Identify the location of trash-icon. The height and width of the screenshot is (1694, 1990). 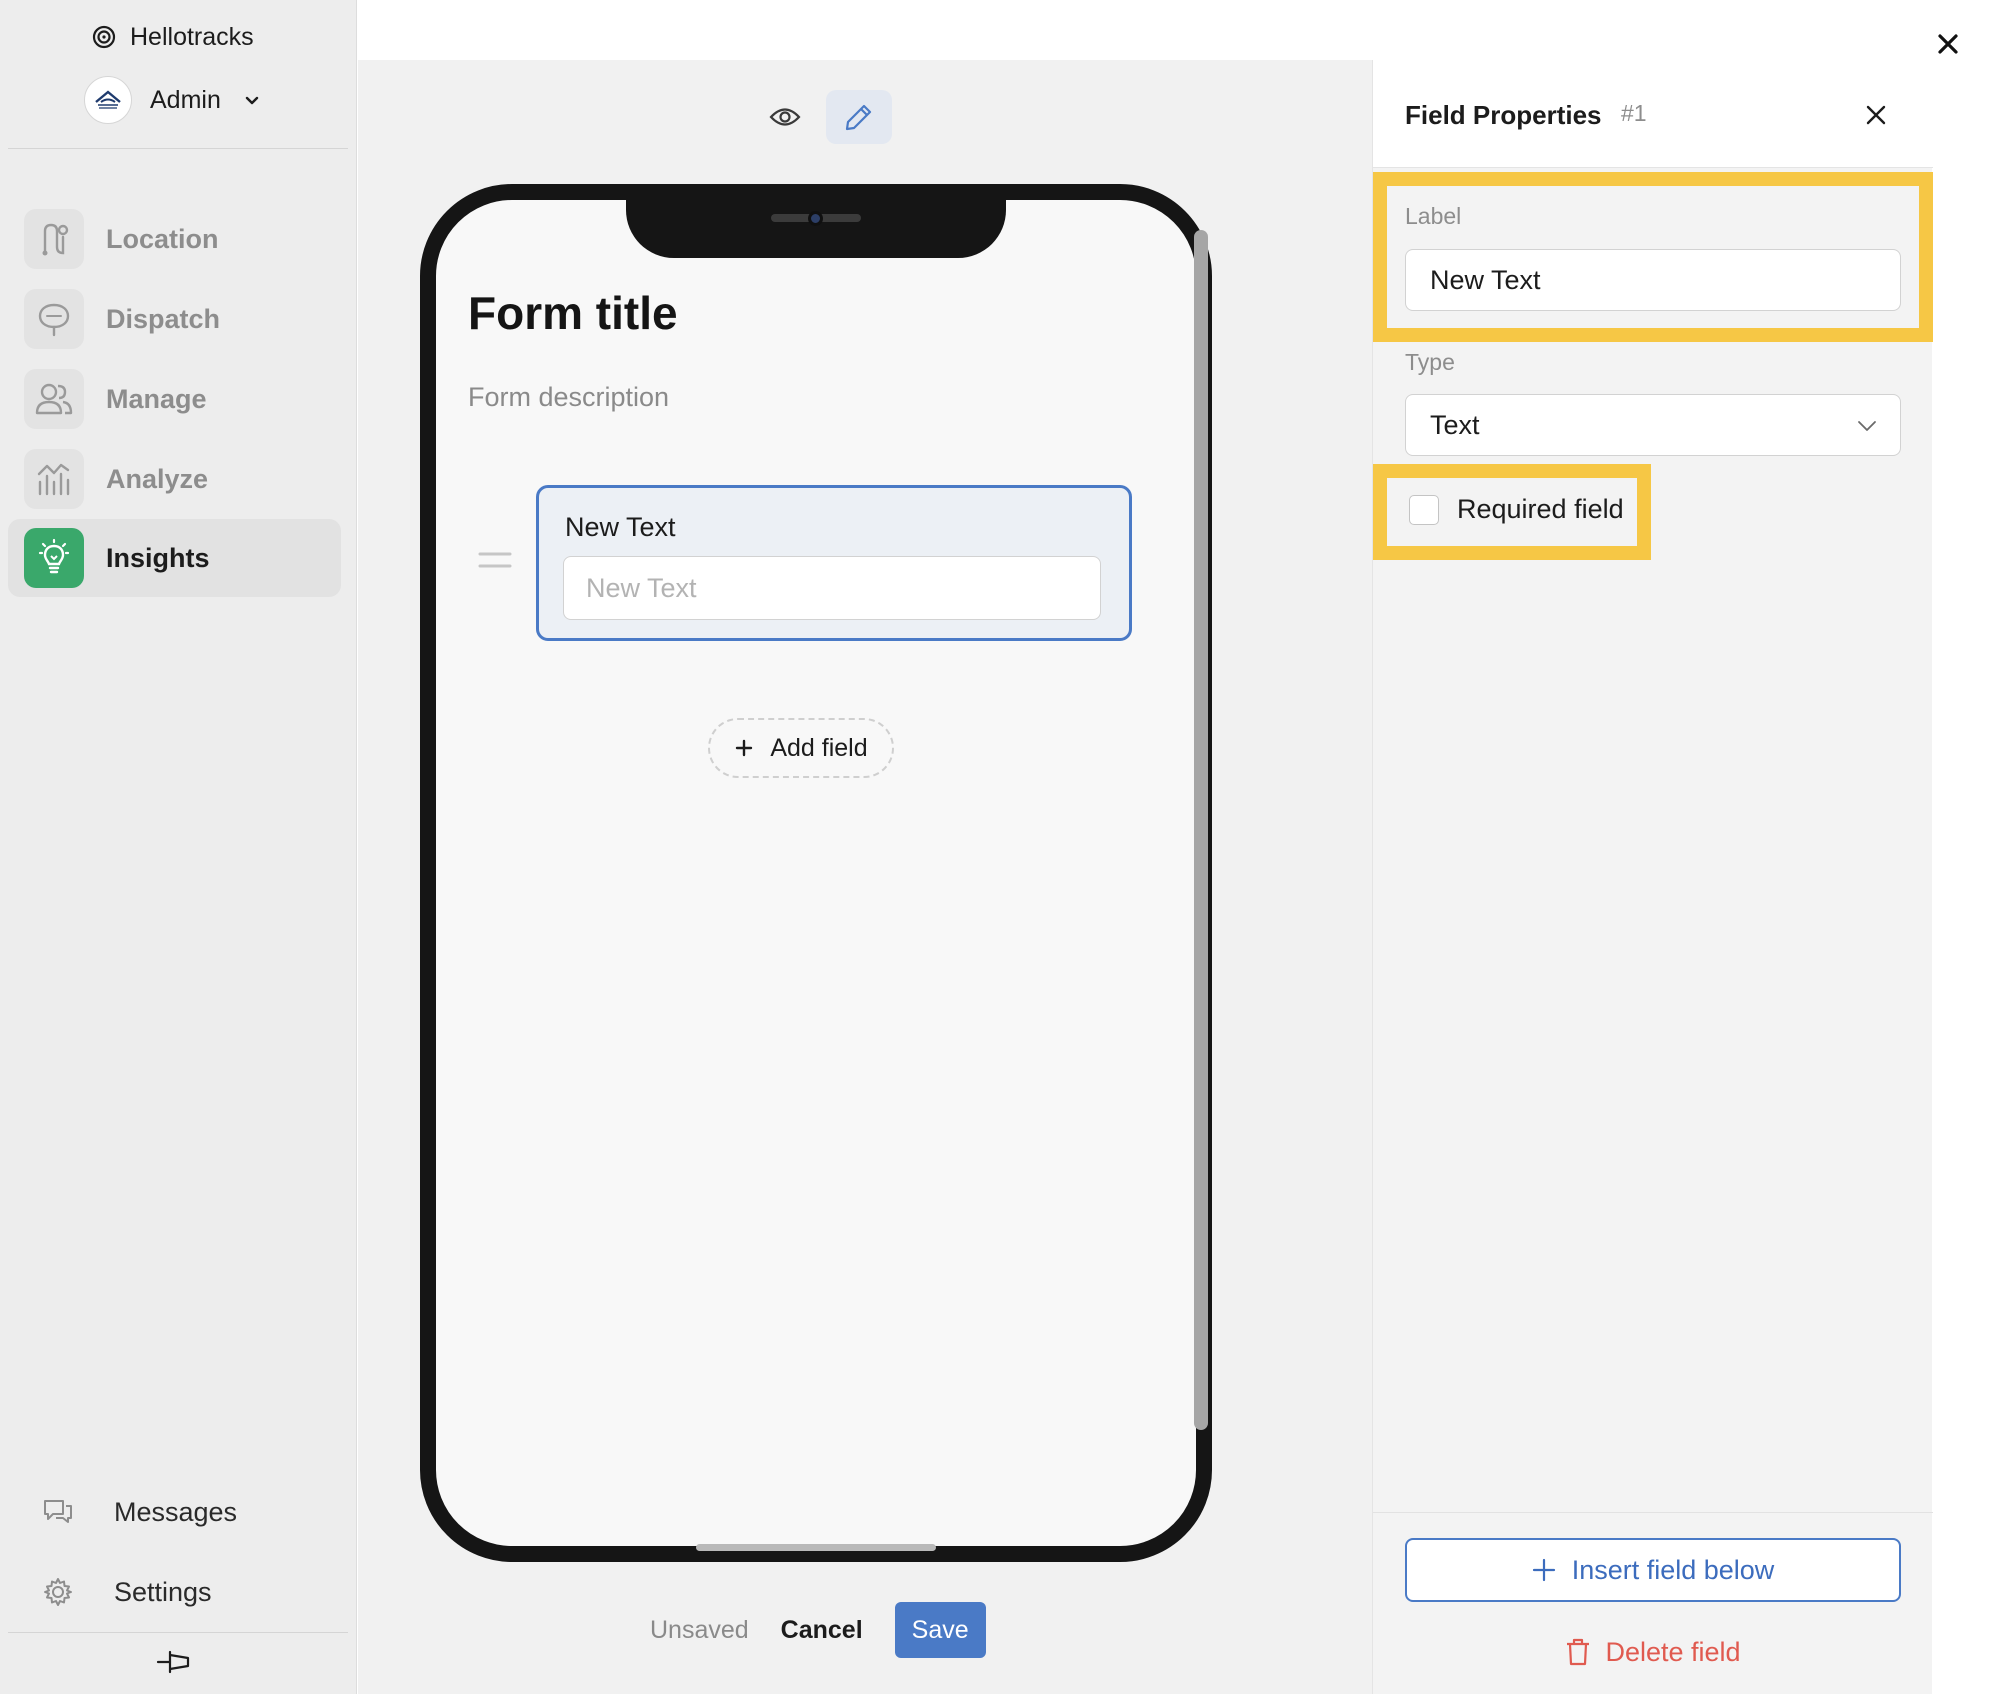
(1578, 1652).